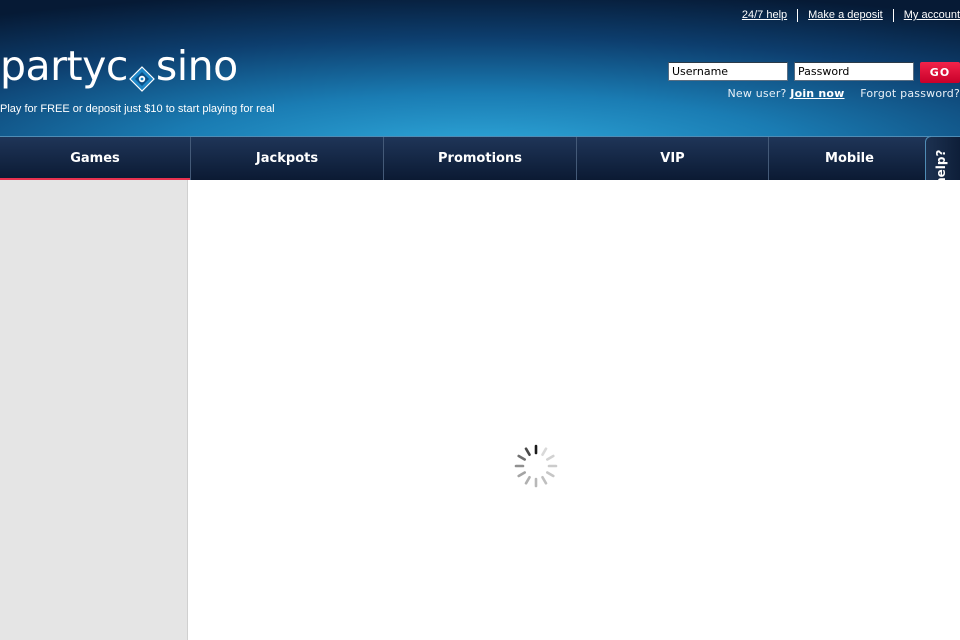  What do you see at coordinates (854, 71) in the screenshot?
I see `password-input` at bounding box center [854, 71].